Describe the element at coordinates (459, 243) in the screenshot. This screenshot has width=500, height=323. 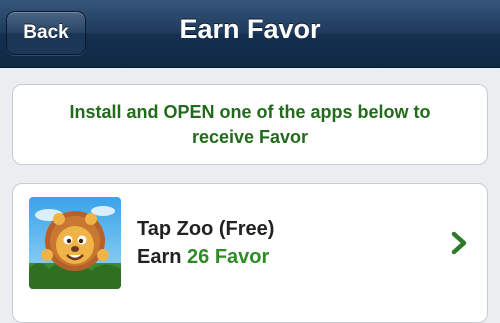
I see `chevron-right-icon` at that location.